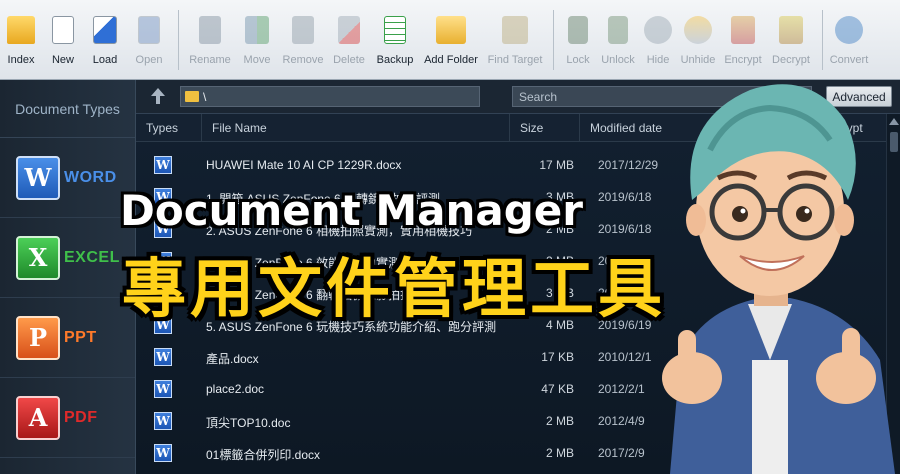 The image size is (900, 474). What do you see at coordinates (303, 30) in the screenshot?
I see `remove-icon` at bounding box center [303, 30].